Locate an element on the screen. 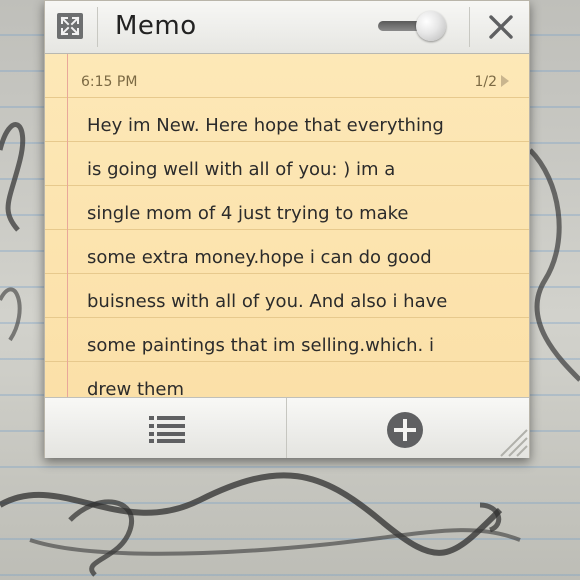  margin-line is located at coordinates (67, 225).